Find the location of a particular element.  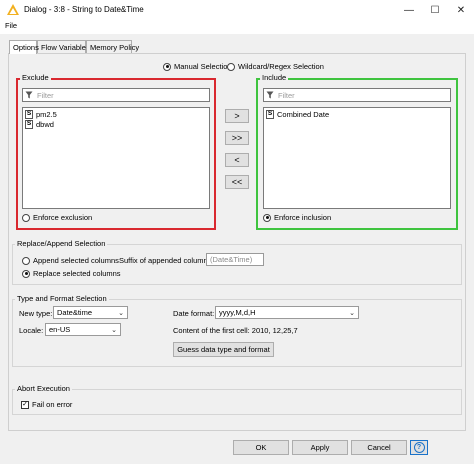

exclude-filter-input: Filter is located at coordinates (116, 95).